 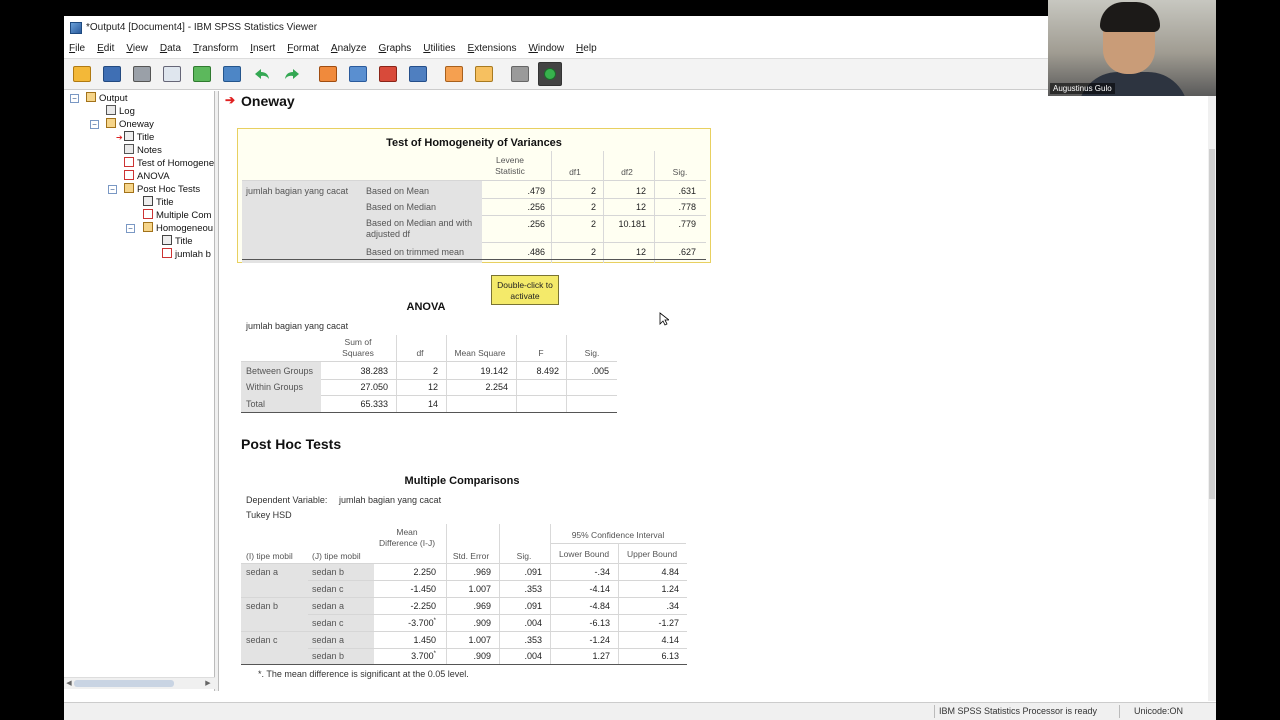 I want to click on current-item-arrow-icon: ➔, so click(x=230, y=100).